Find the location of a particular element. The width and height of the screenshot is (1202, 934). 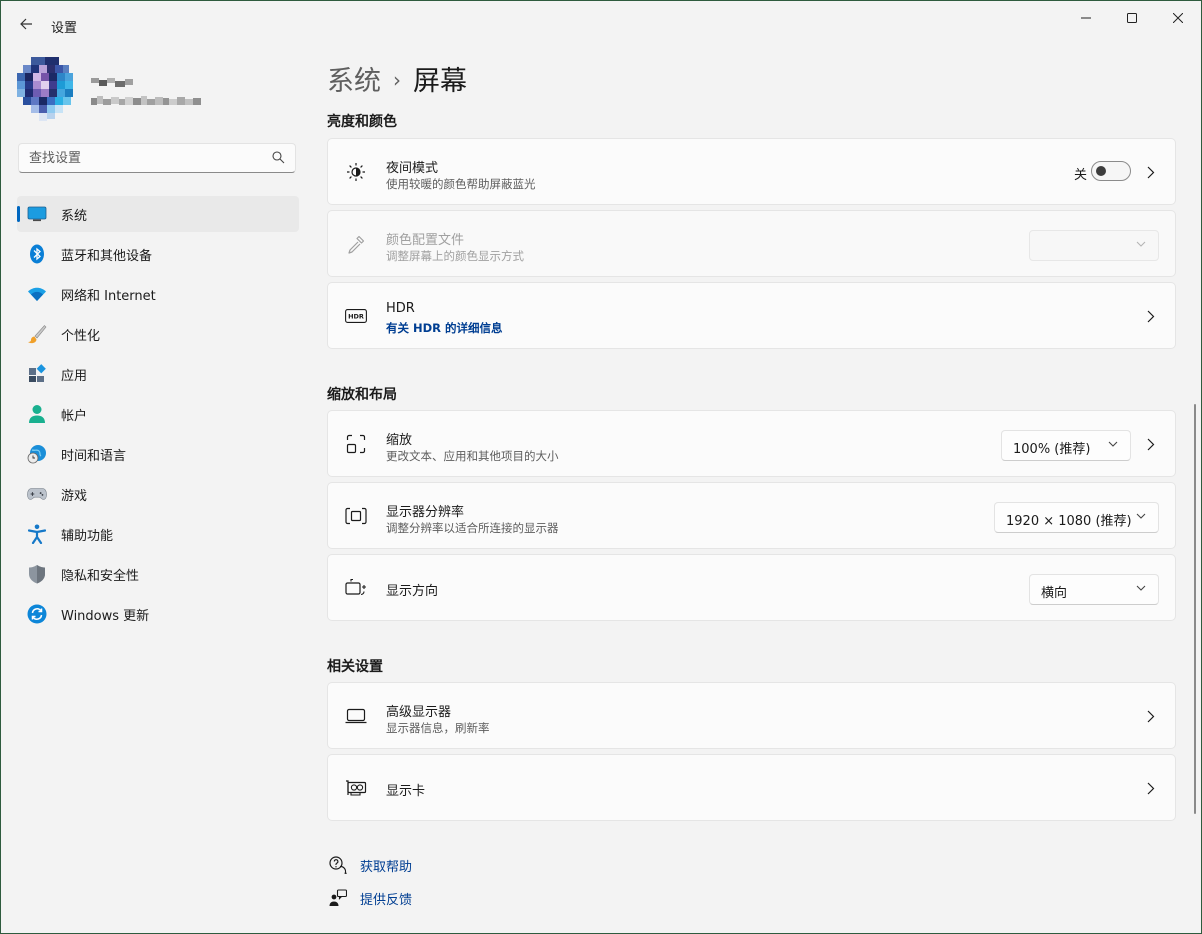

back-button is located at coordinates (26, 24).